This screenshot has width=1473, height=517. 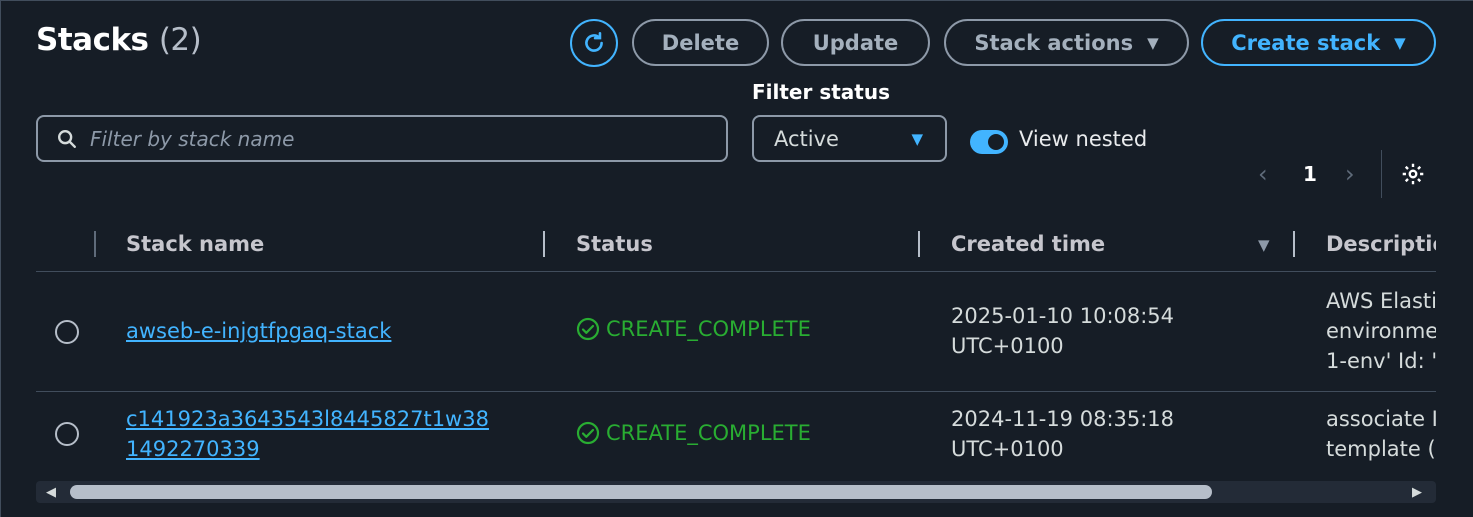 What do you see at coordinates (1381, 419) in the screenshot?
I see `description-line: associate IP` at bounding box center [1381, 419].